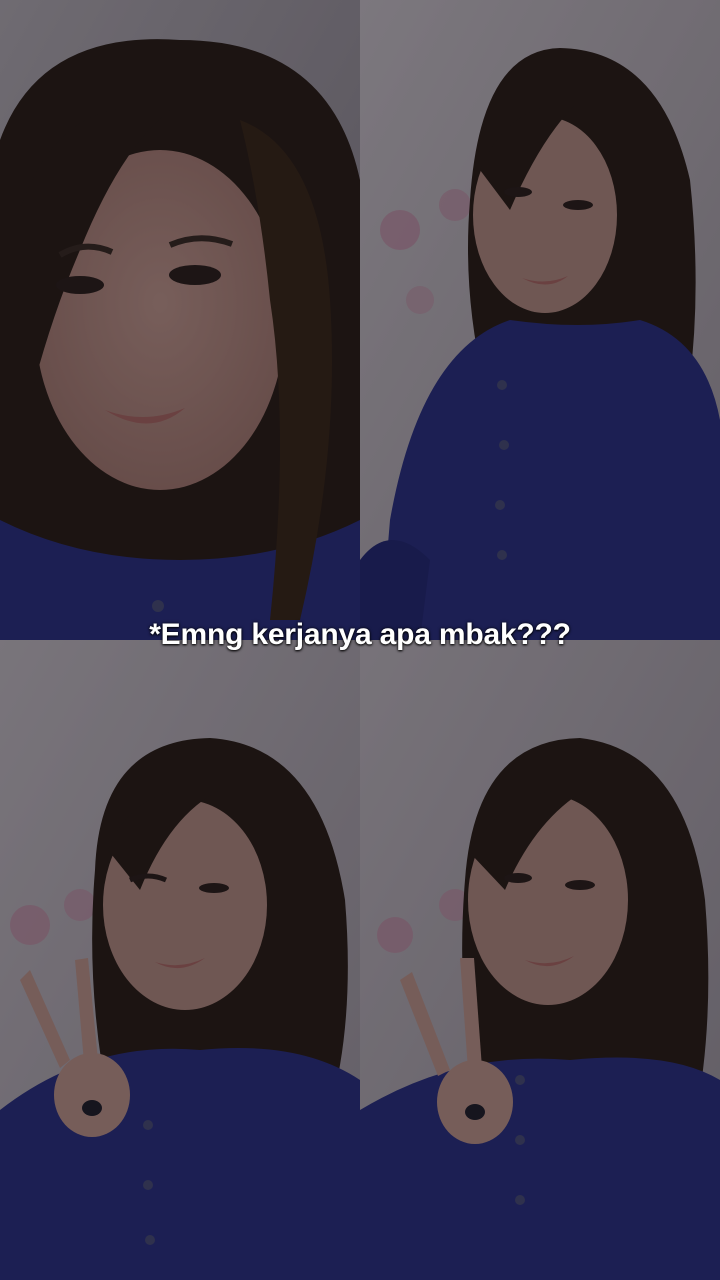  Describe the element at coordinates (360, 634) in the screenshot. I see `caption-text: *Emng kerjanya apa mbak???` at that location.